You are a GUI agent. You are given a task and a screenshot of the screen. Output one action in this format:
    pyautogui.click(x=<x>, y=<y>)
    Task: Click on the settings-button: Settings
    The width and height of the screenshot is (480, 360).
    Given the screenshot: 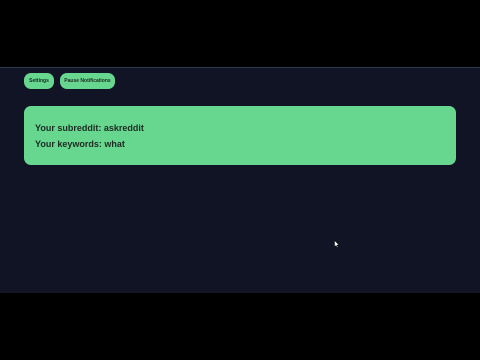 What is the action you would take?
    pyautogui.click(x=39, y=81)
    